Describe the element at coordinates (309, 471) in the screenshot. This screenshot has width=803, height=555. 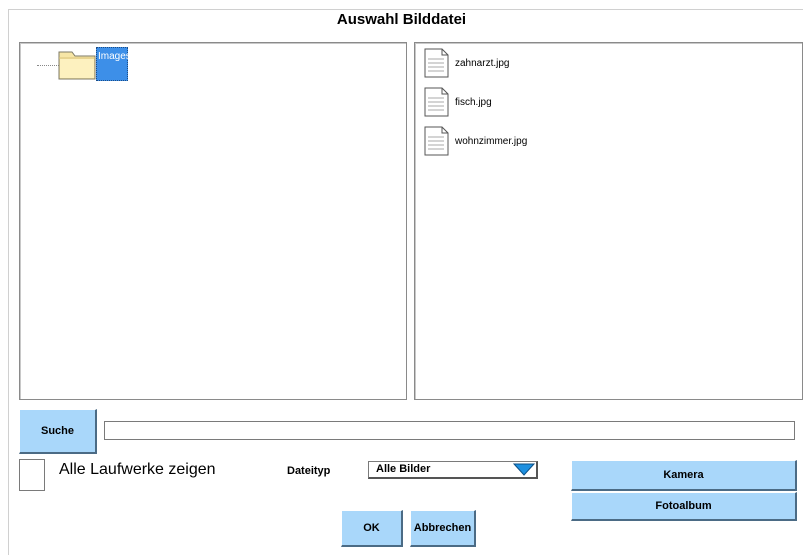
I see `filetype-label: Dateityp` at that location.